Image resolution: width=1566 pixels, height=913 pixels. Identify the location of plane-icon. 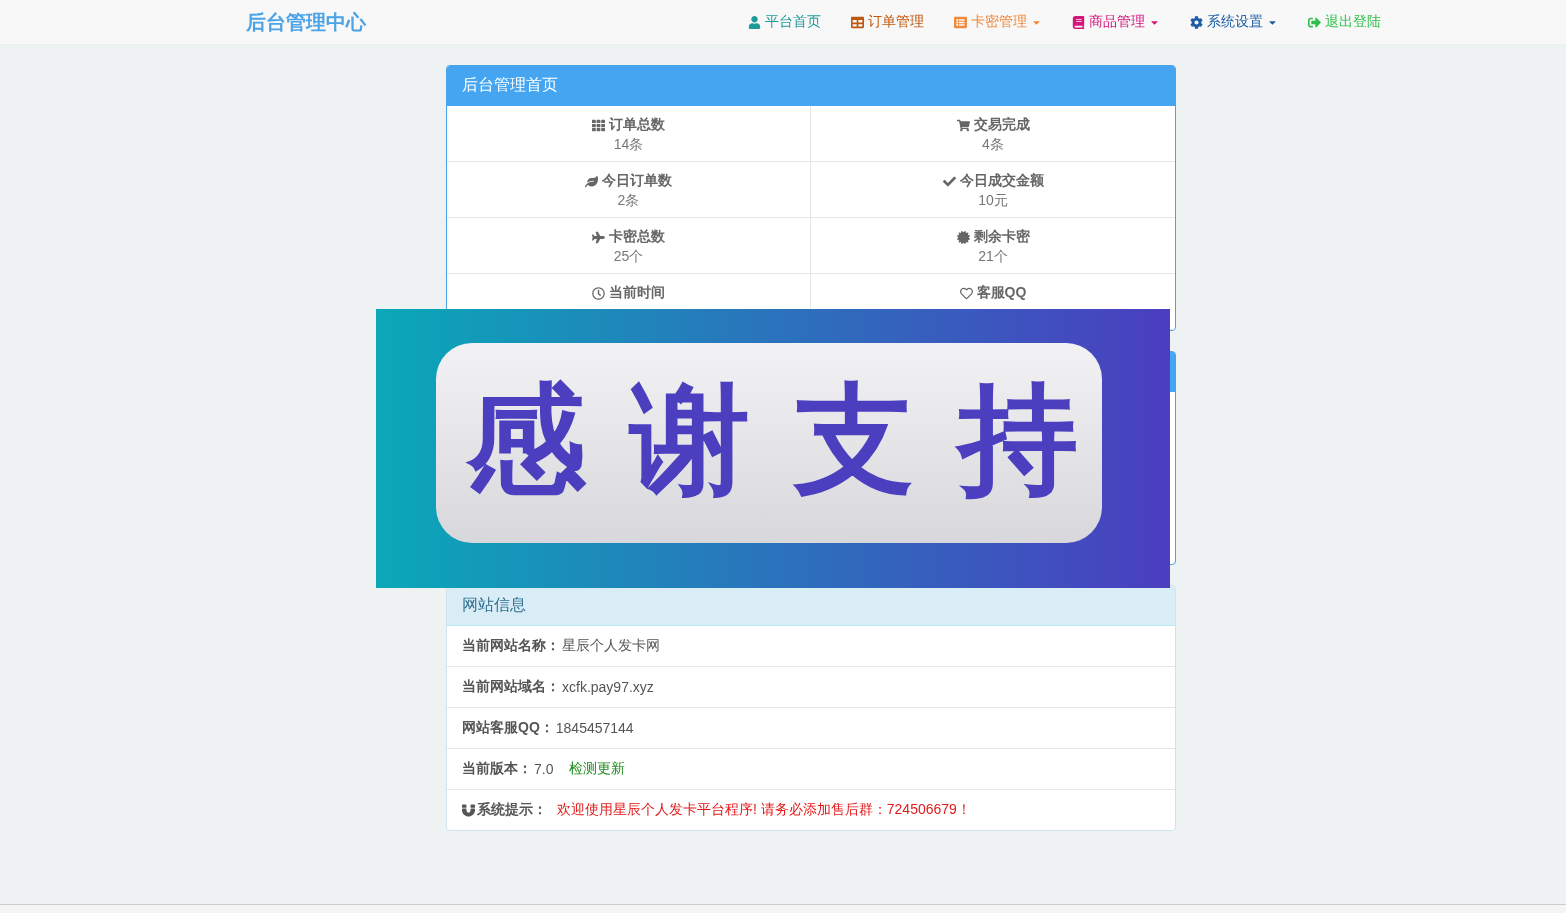
(598, 237).